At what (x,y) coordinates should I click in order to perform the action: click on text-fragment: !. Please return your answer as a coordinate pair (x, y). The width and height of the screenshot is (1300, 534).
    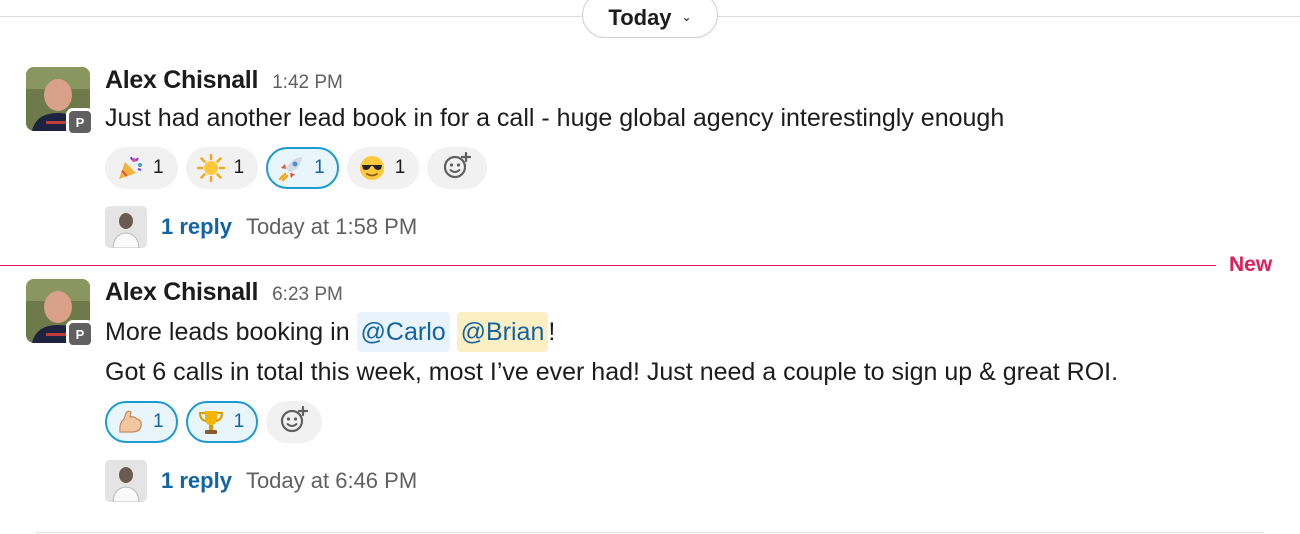
    Looking at the image, I should click on (552, 332).